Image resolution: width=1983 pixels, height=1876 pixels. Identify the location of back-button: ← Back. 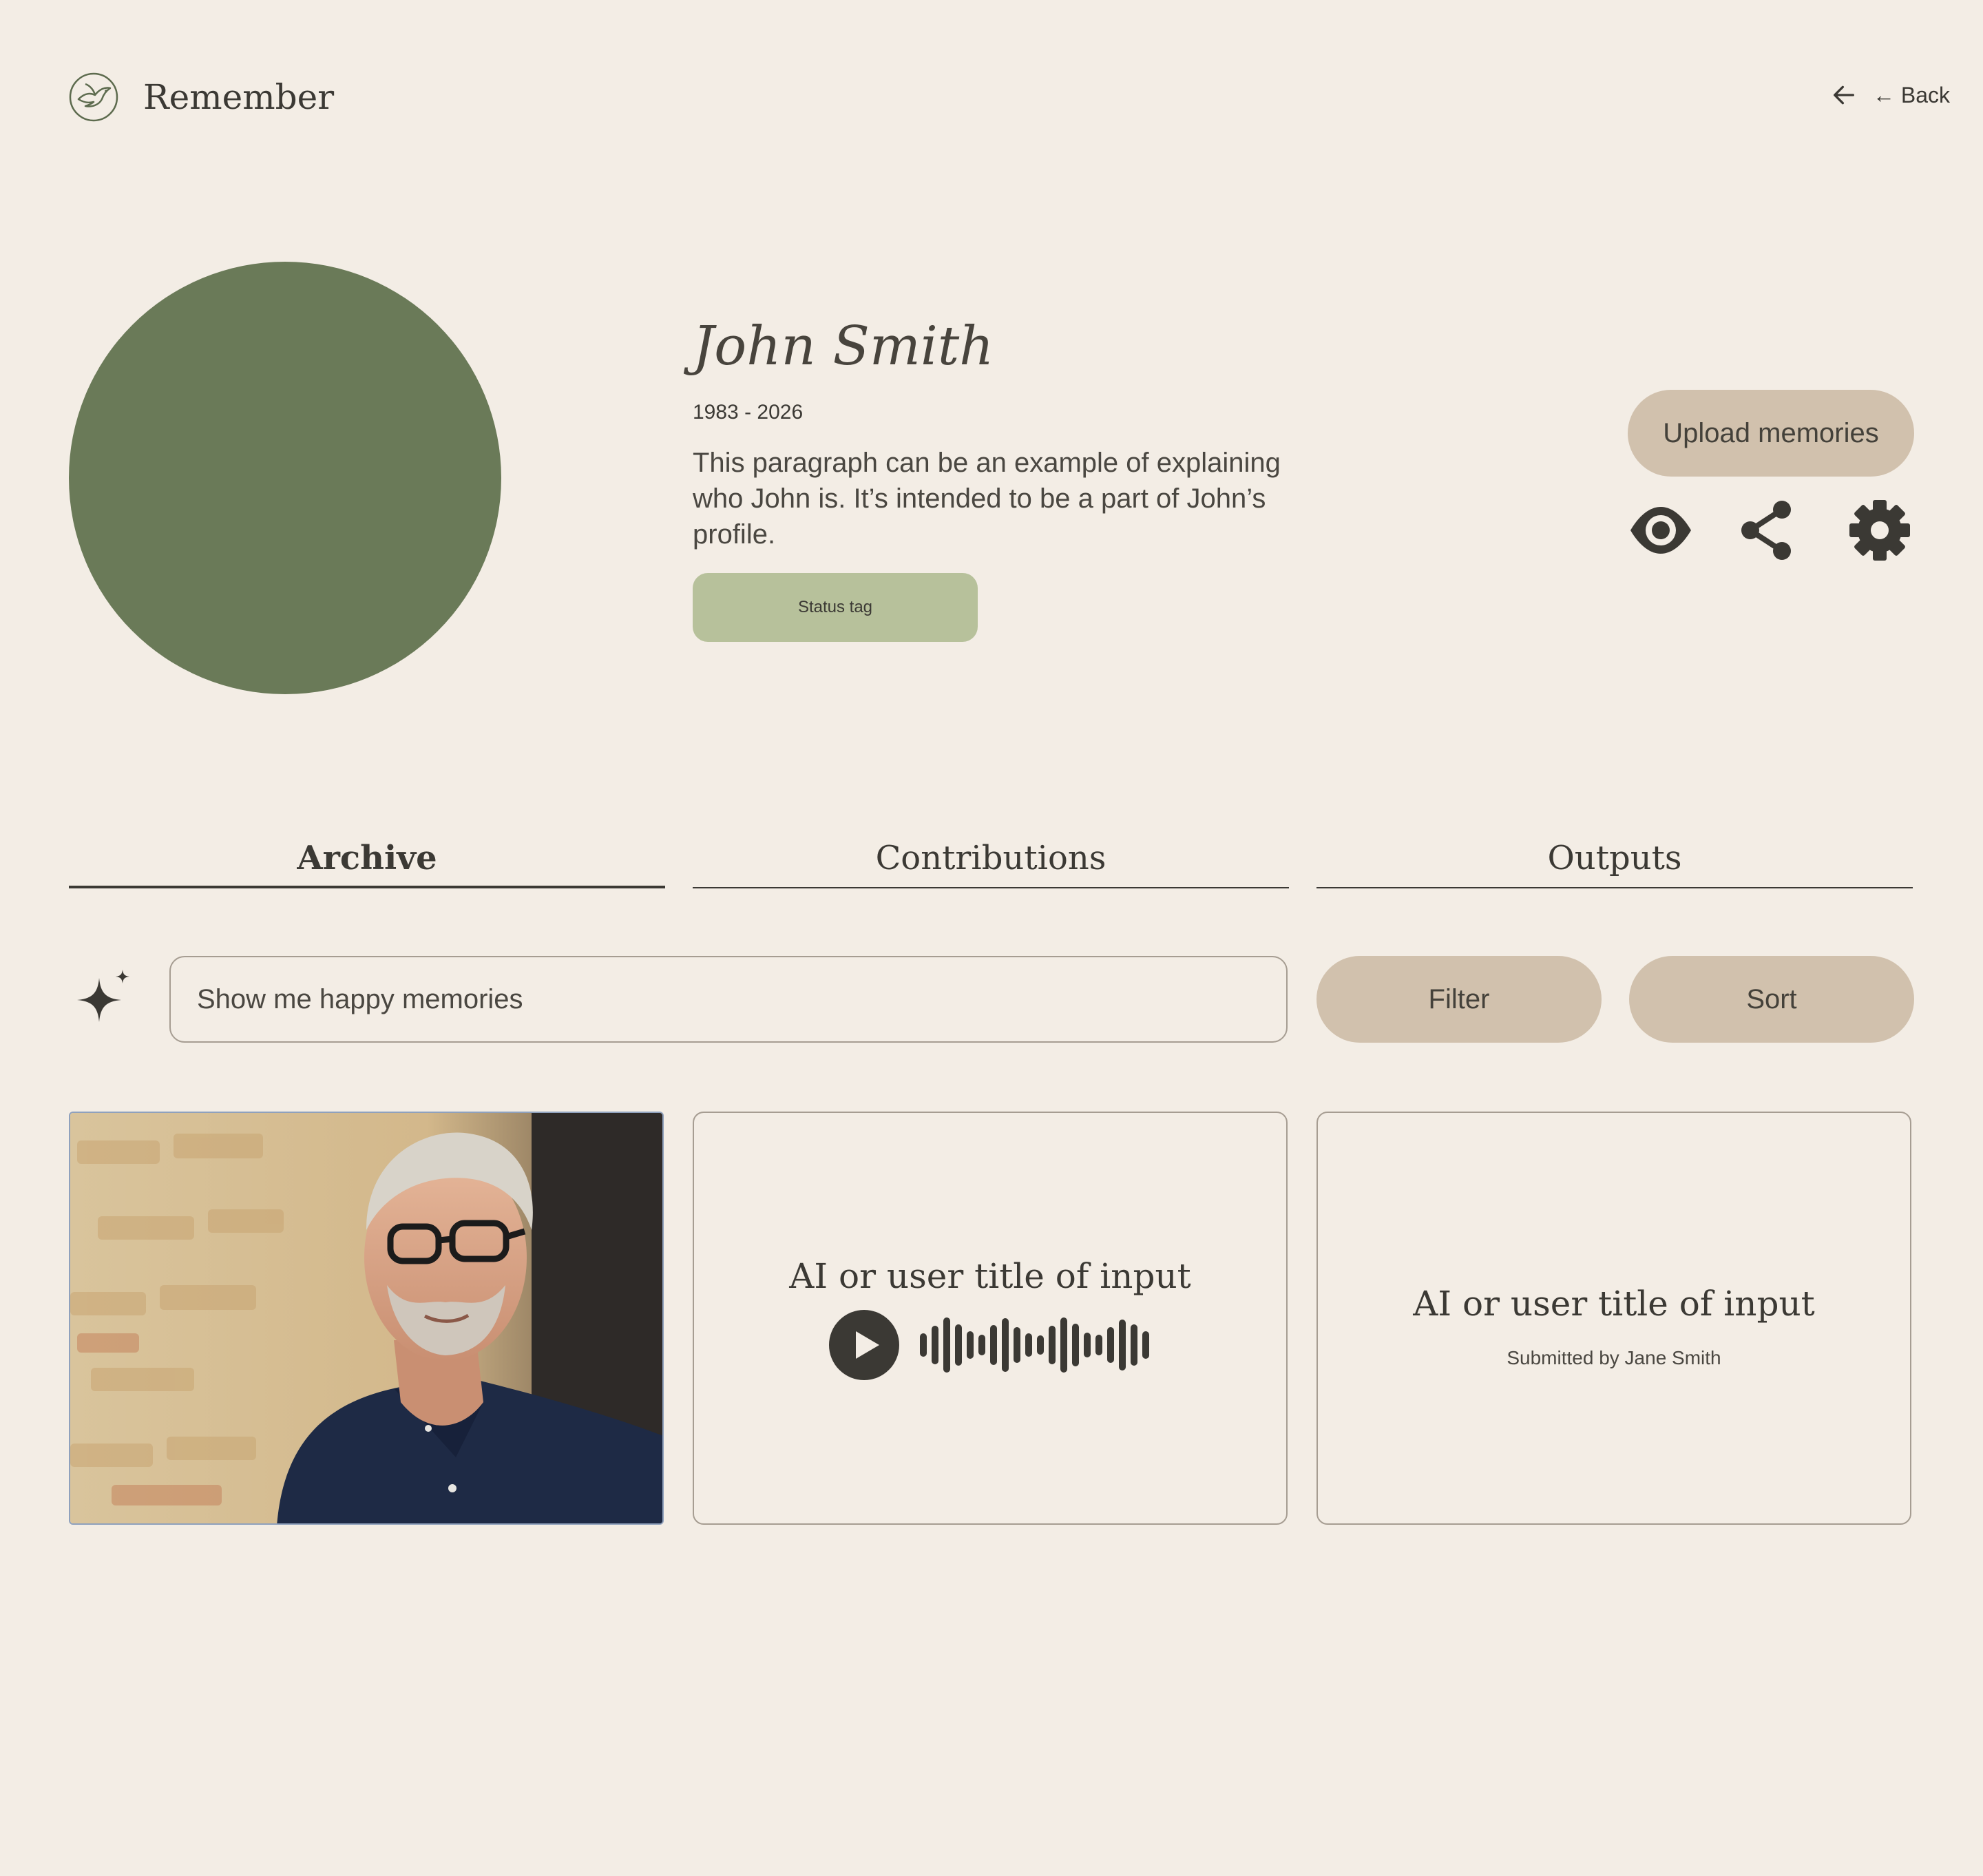
(1890, 95).